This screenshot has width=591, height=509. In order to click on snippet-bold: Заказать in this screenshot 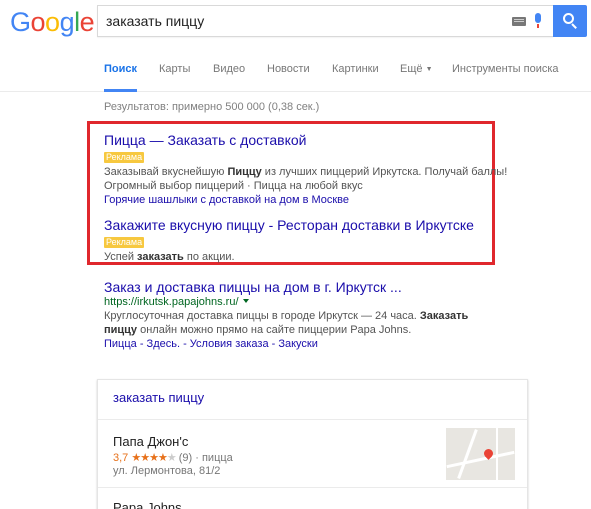, I will do `click(444, 316)`.